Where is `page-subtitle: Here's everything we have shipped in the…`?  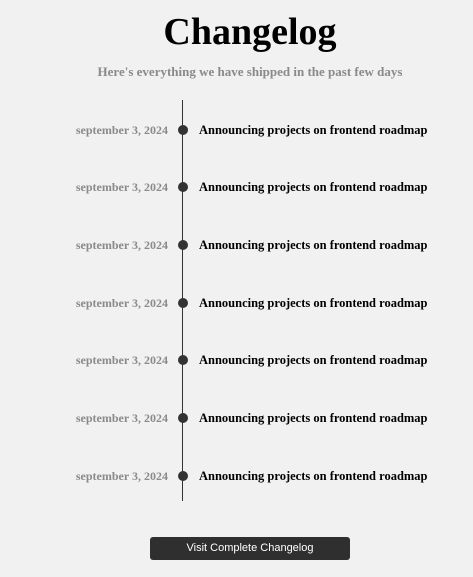 page-subtitle: Here's everything we have shipped in the… is located at coordinates (250, 71).